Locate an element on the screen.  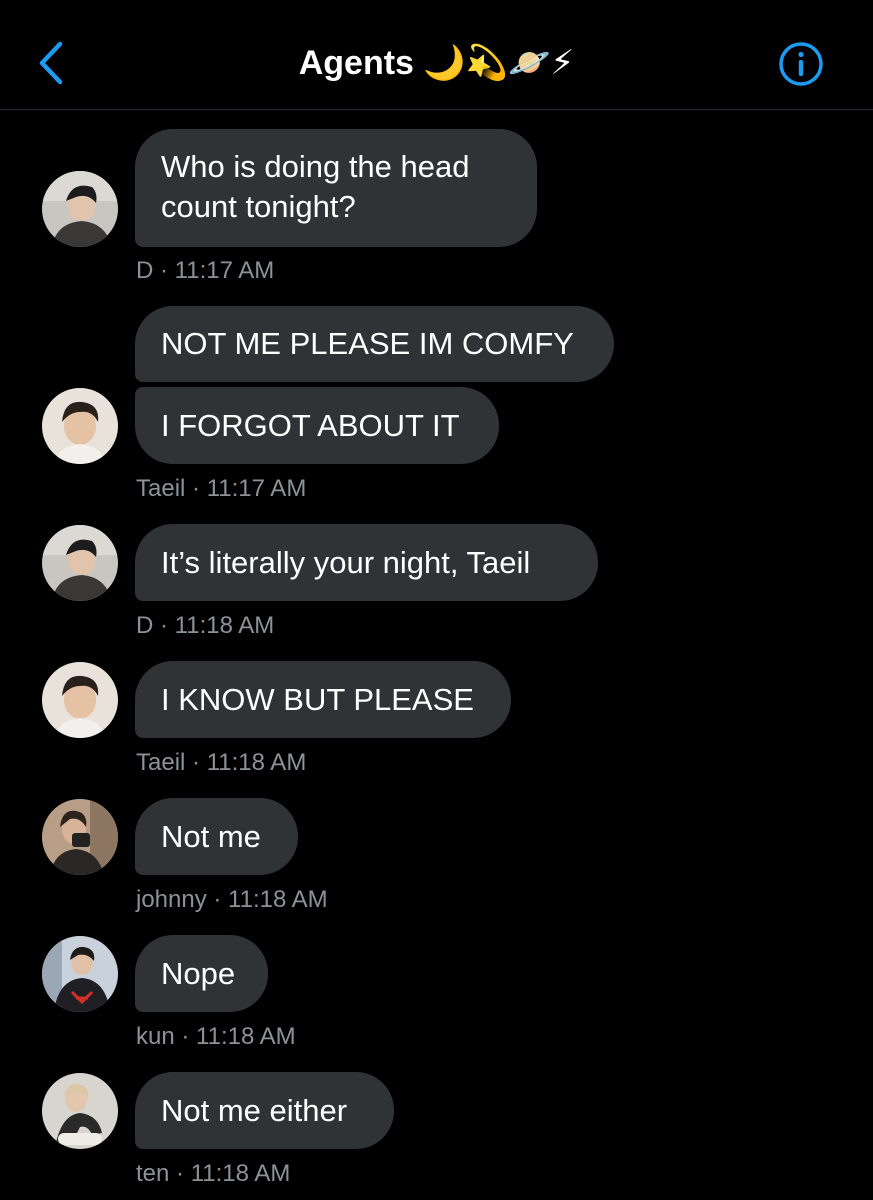
message-bubble: Not me either is located at coordinates (264, 1110).